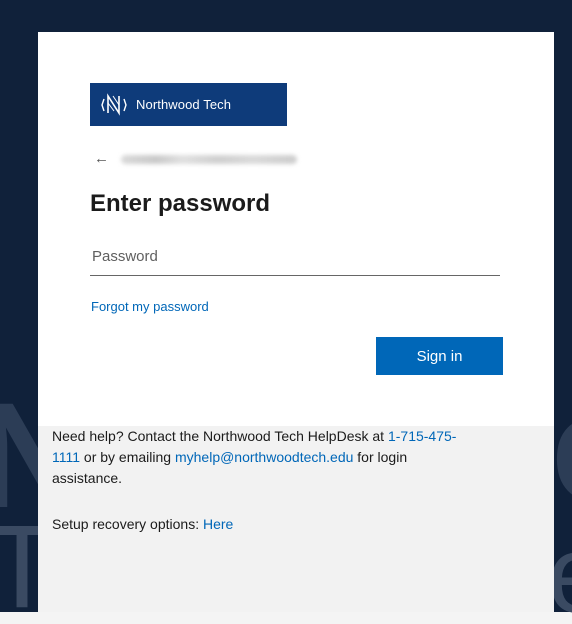 Image resolution: width=572 pixels, height=624 pixels. What do you see at coordinates (439, 356) in the screenshot?
I see `sign-in-button: Sign in` at bounding box center [439, 356].